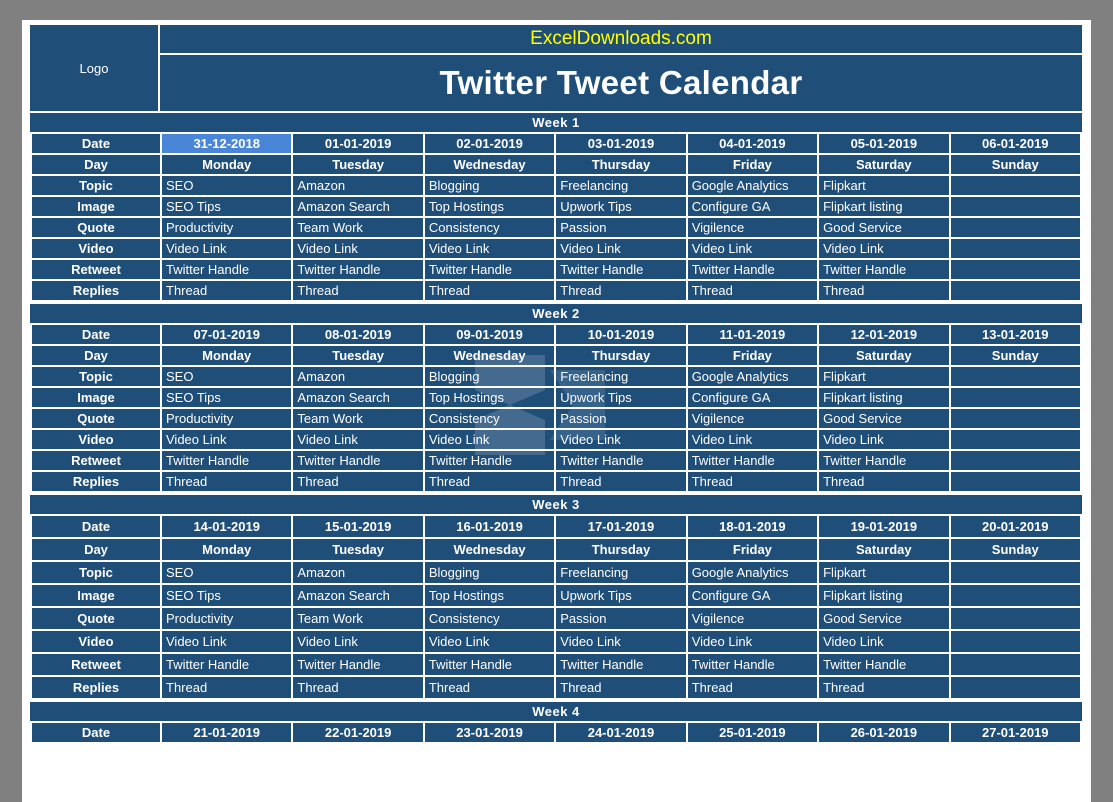  Describe the element at coordinates (227, 618) in the screenshot. I see `cell-quote: Productivity` at that location.